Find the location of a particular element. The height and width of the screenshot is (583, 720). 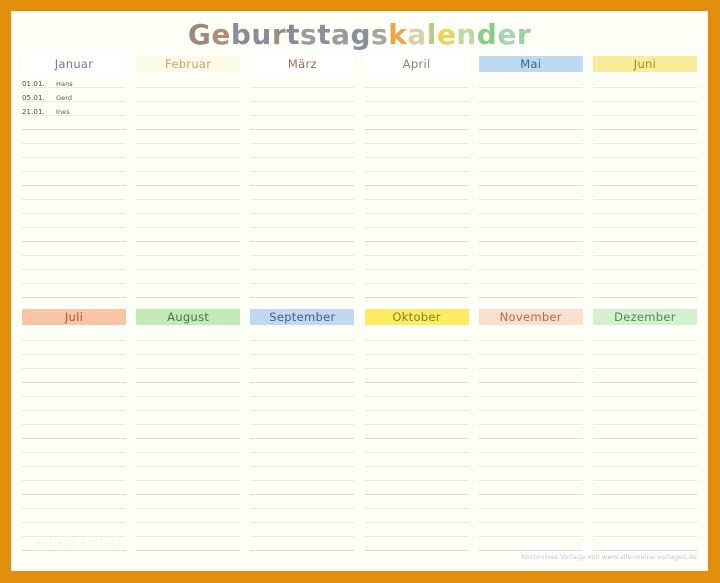

calendar-line: 21.01. Ines is located at coordinates (74, 109).